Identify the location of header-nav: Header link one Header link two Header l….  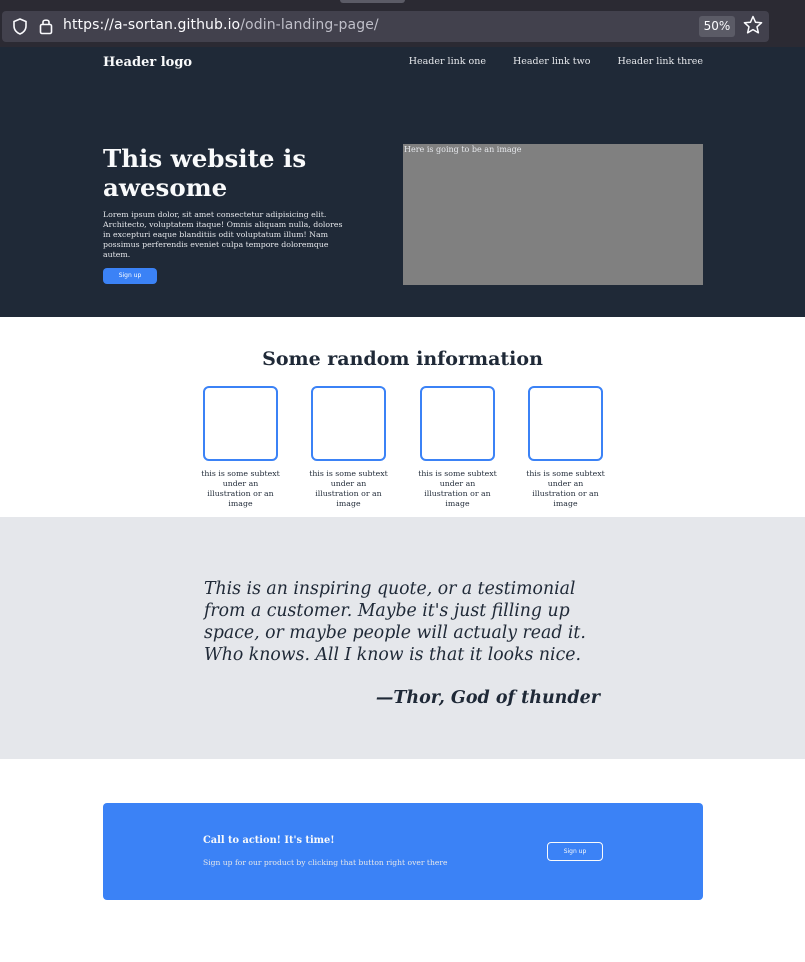
(556, 61).